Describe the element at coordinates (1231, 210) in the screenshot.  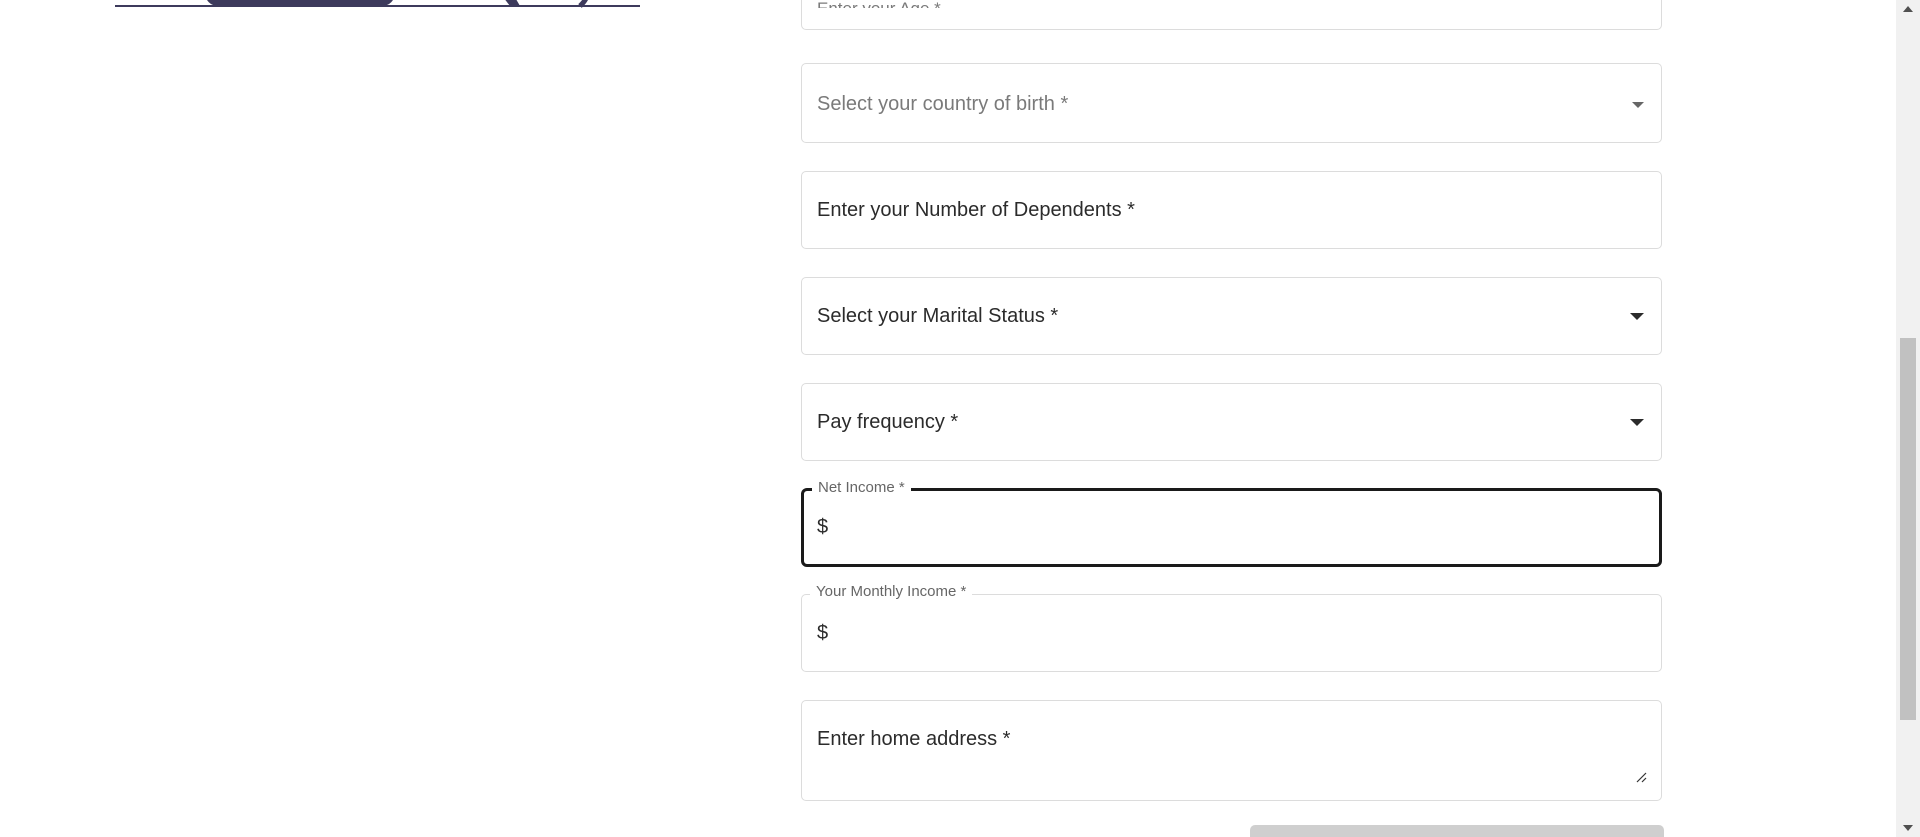
I see `dependents-input: Enter your Number of Dependents *` at that location.